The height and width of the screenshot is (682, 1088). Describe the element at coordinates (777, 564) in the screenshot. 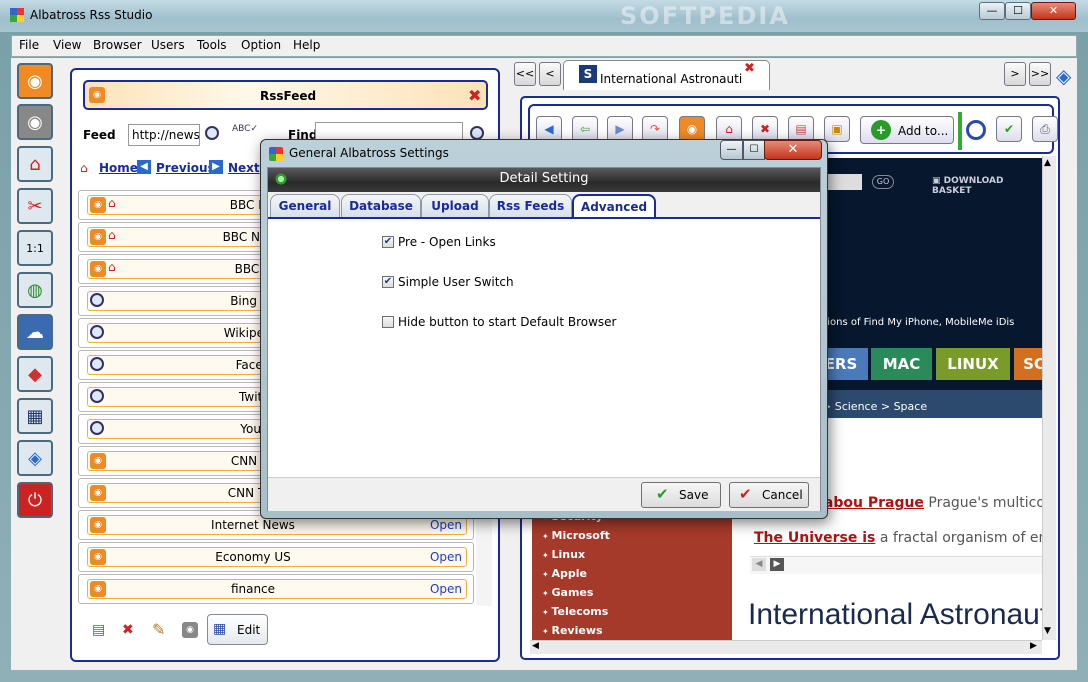

I see `carousel-next-icon: ▶` at that location.